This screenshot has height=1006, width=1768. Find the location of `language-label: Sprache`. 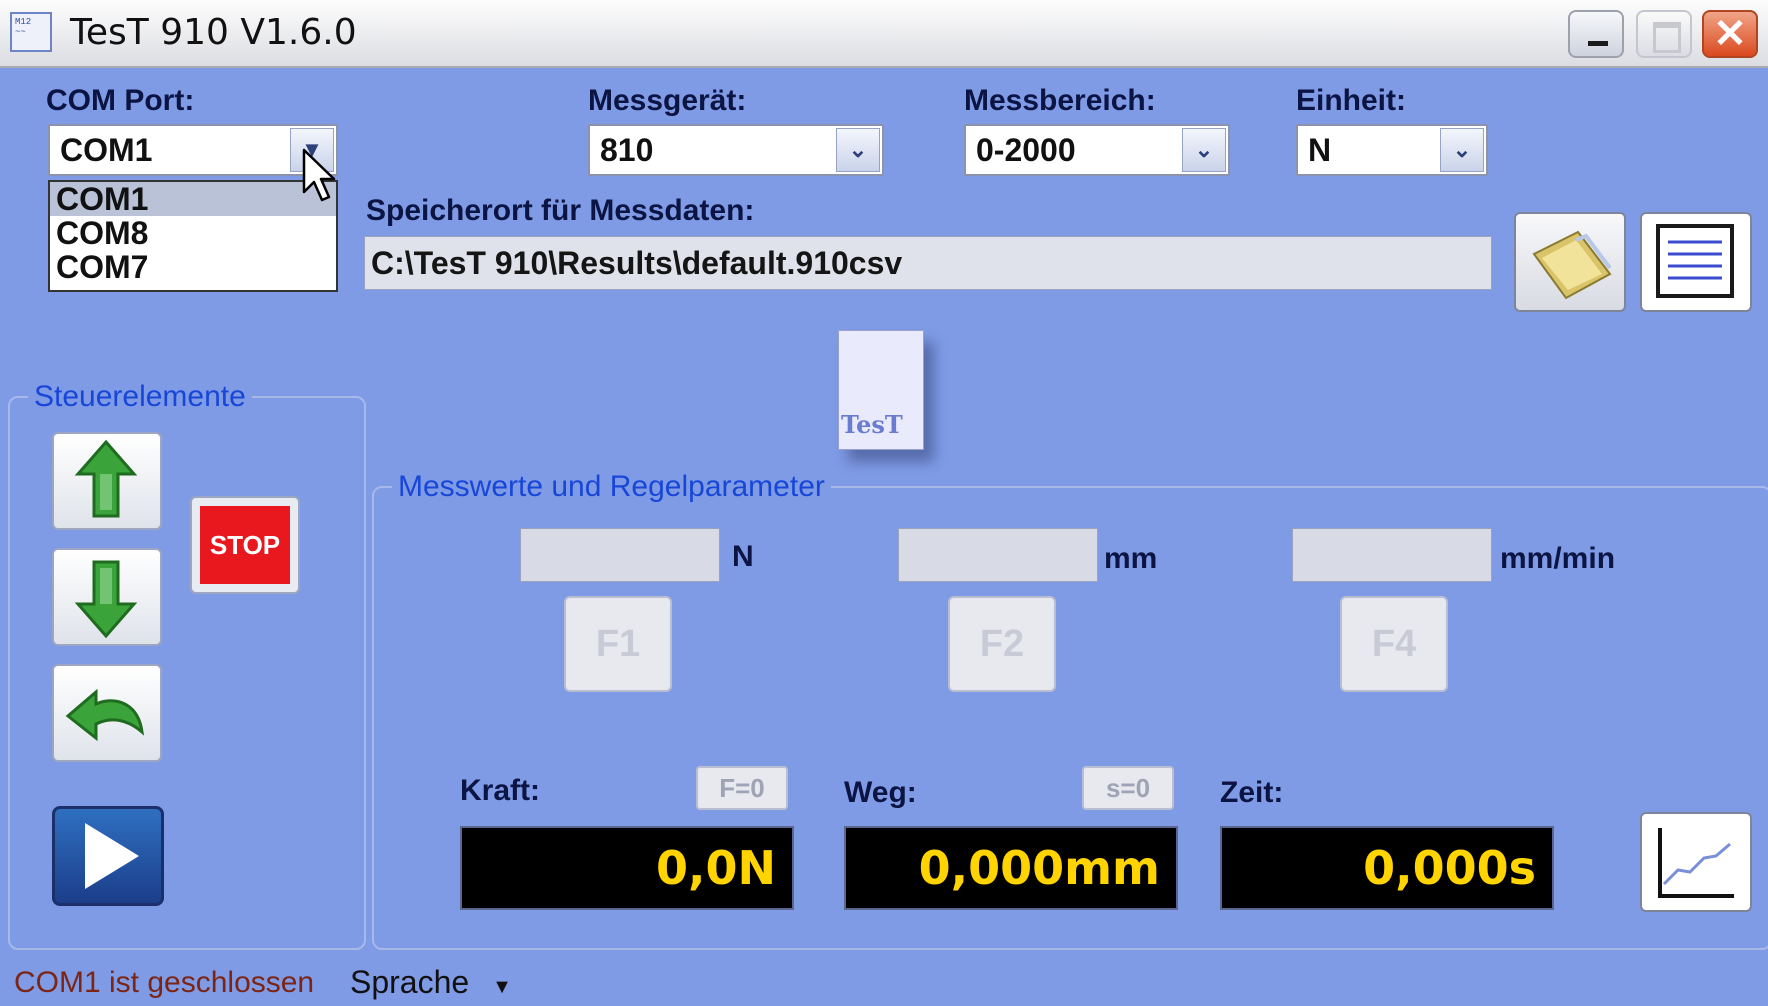

language-label: Sprache is located at coordinates (410, 982).